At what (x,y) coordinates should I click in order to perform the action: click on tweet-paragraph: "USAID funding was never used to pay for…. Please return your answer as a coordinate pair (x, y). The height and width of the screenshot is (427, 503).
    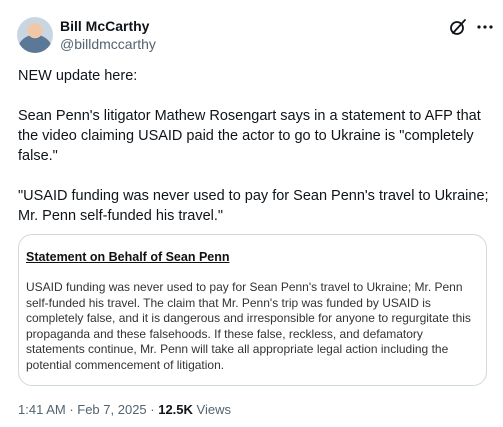
    Looking at the image, I should click on (253, 206).